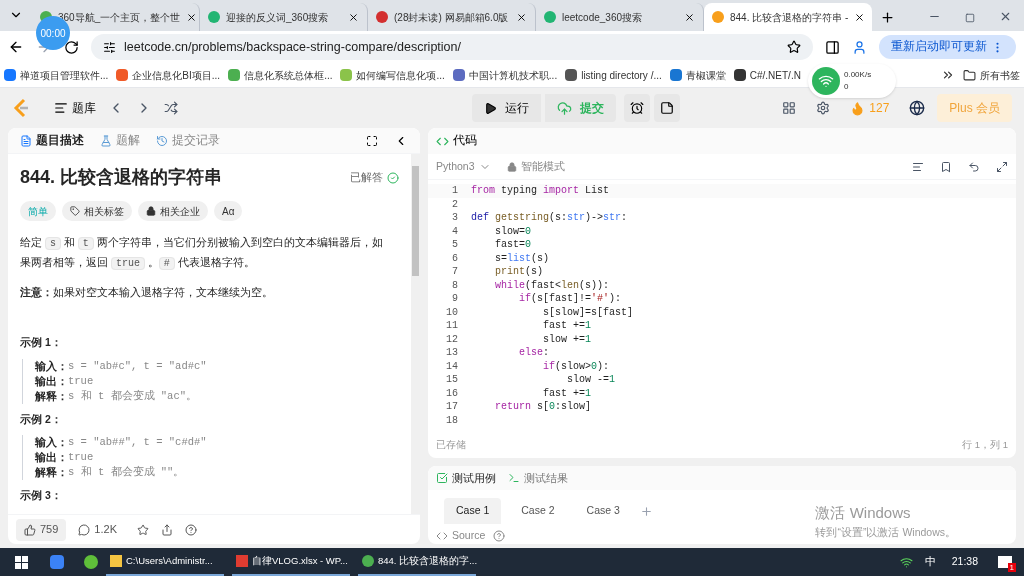 This screenshot has width=1024, height=576. I want to click on panel-tab: 测试用例, so click(466, 478).